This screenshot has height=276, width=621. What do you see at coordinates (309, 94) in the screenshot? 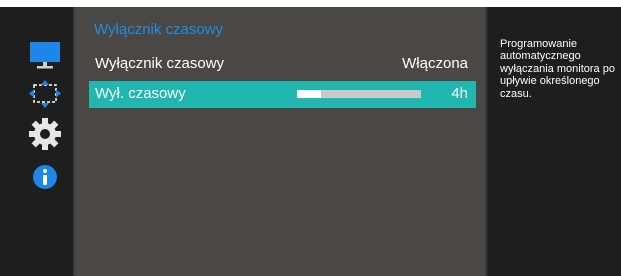
I see `timer-slider-fill` at bounding box center [309, 94].